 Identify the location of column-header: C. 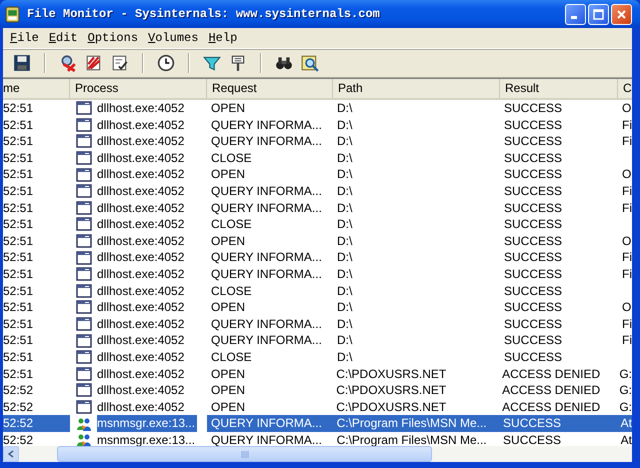
(625, 88).